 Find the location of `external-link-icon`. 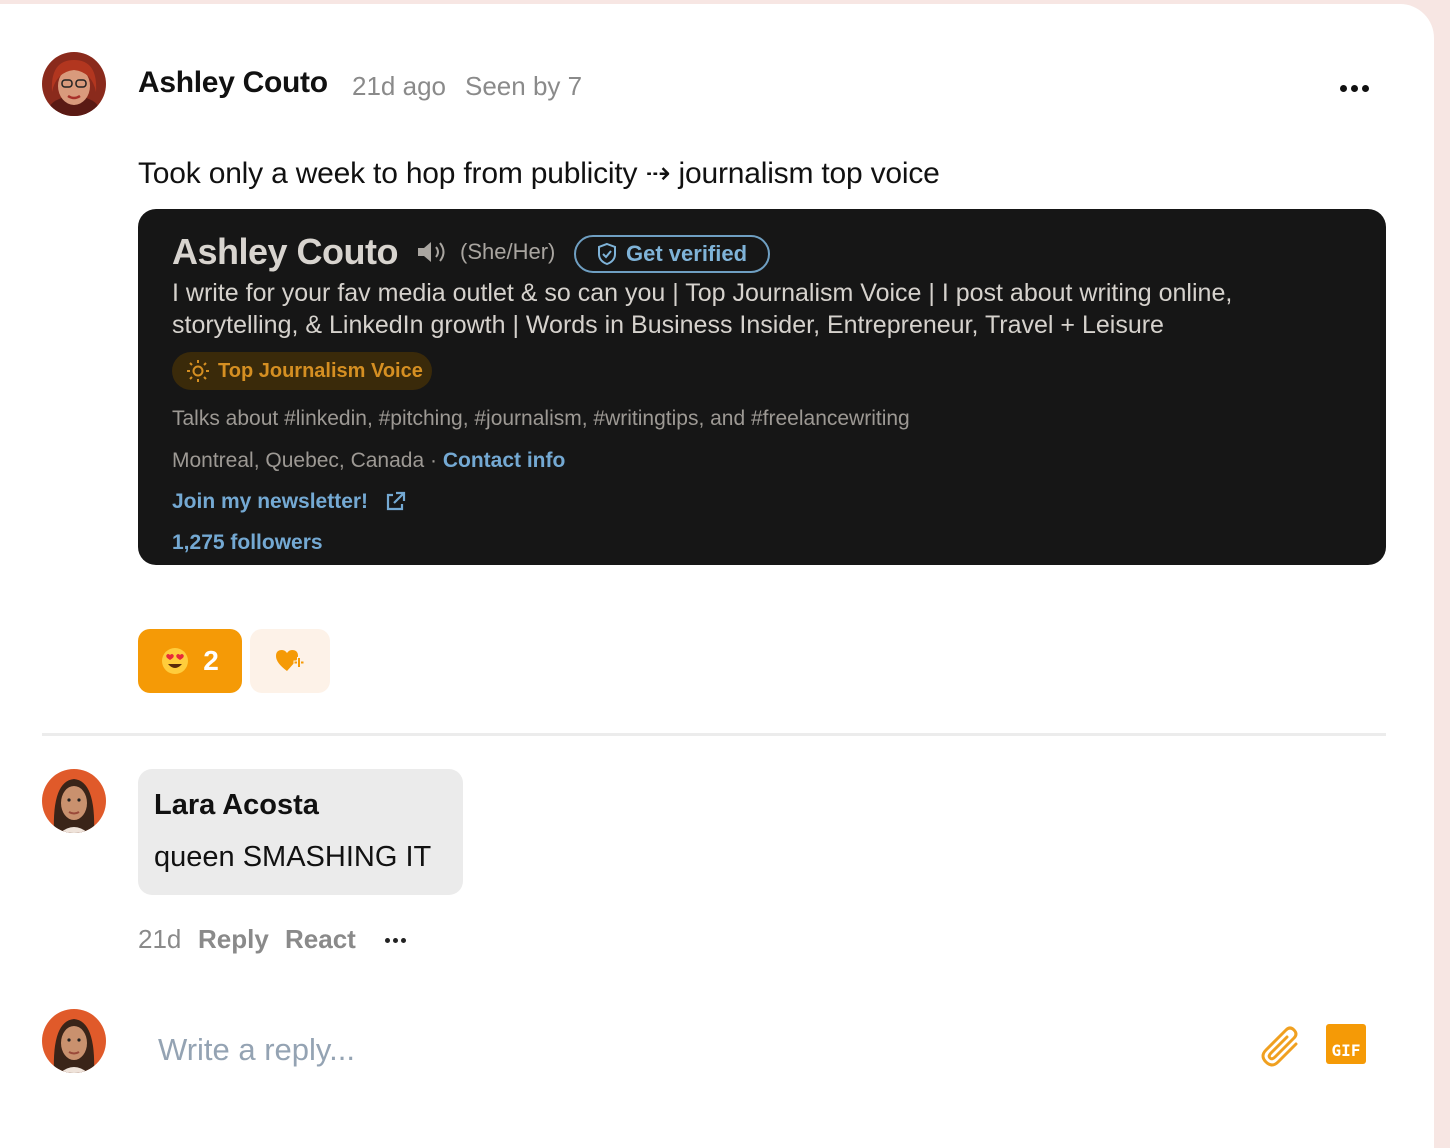

external-link-icon is located at coordinates (396, 501).